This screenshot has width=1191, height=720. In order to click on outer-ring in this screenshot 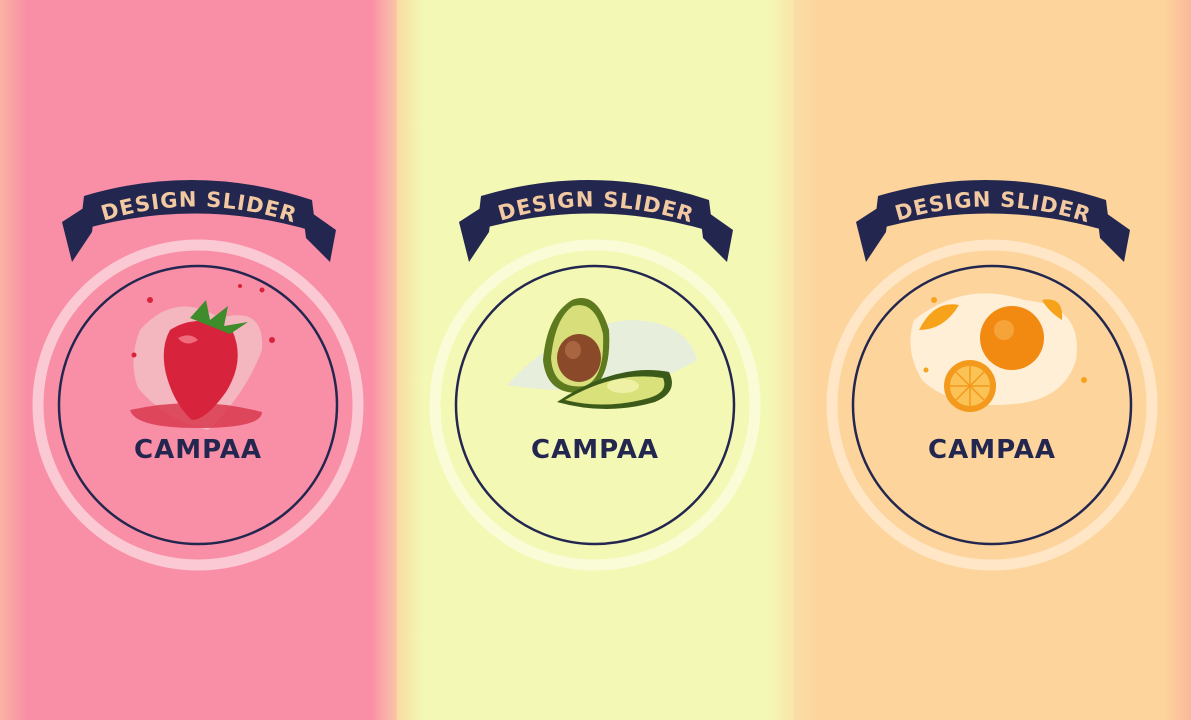, I will do `click(992, 405)`.